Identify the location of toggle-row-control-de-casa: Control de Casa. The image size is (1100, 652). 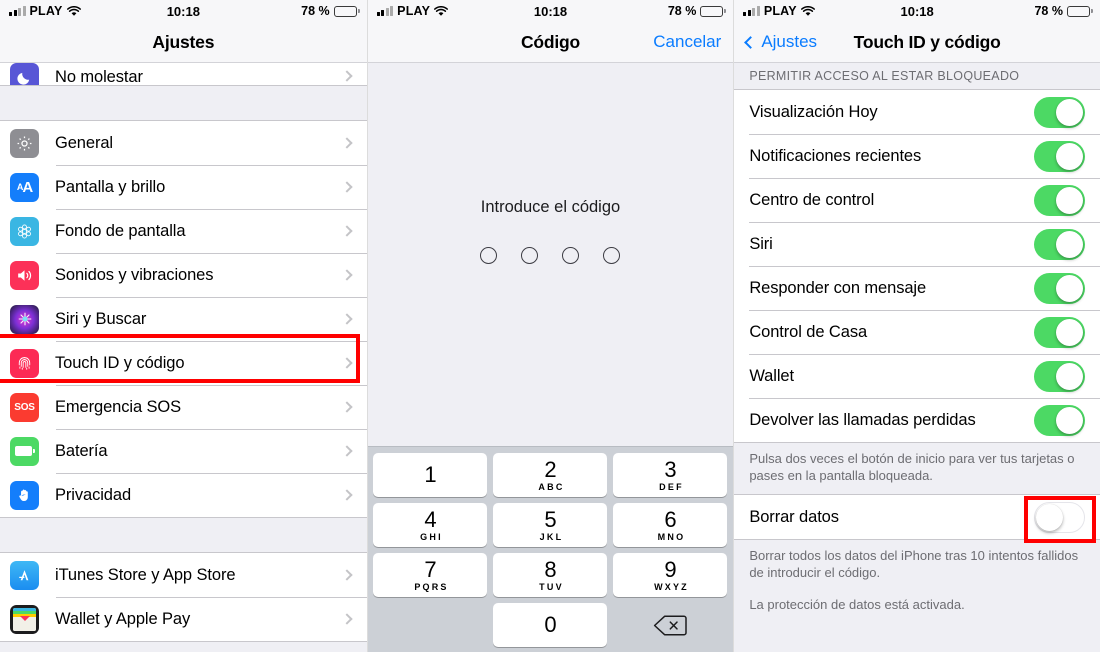
(917, 332).